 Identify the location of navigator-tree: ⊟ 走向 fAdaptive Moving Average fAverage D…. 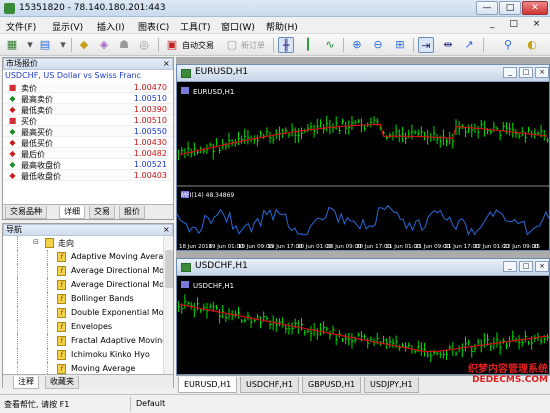
(83, 305).